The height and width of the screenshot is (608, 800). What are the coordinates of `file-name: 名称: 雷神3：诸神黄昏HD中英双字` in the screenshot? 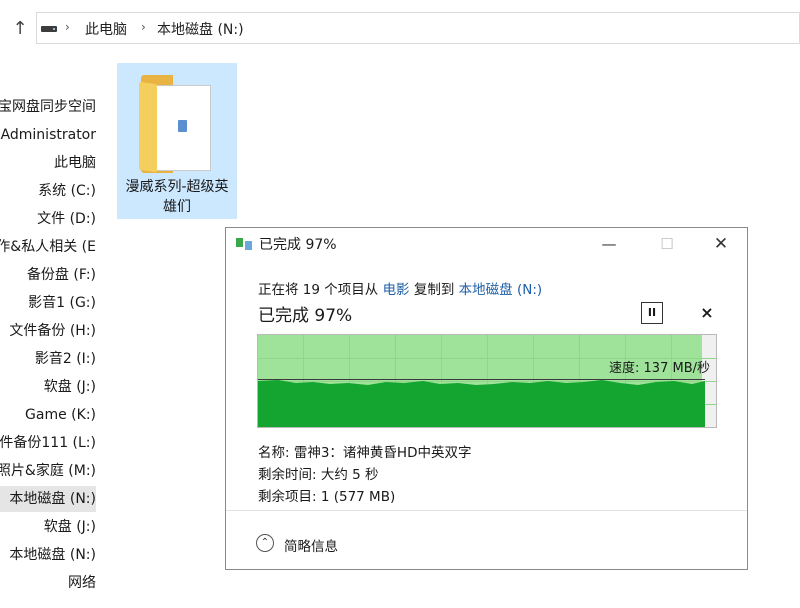 It's located at (365, 453).